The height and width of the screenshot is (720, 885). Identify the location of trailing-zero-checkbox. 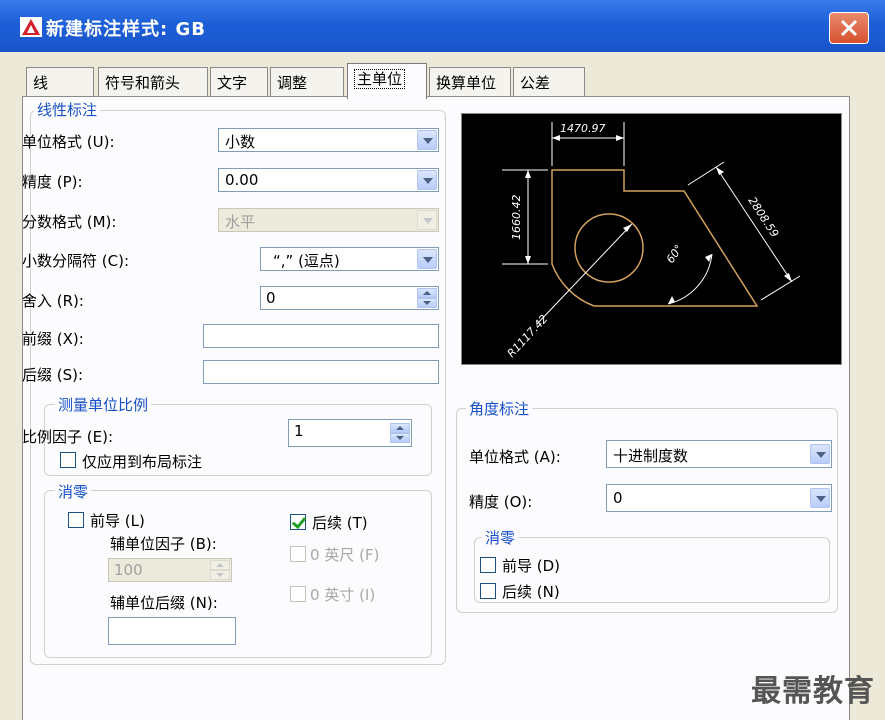
(298, 522).